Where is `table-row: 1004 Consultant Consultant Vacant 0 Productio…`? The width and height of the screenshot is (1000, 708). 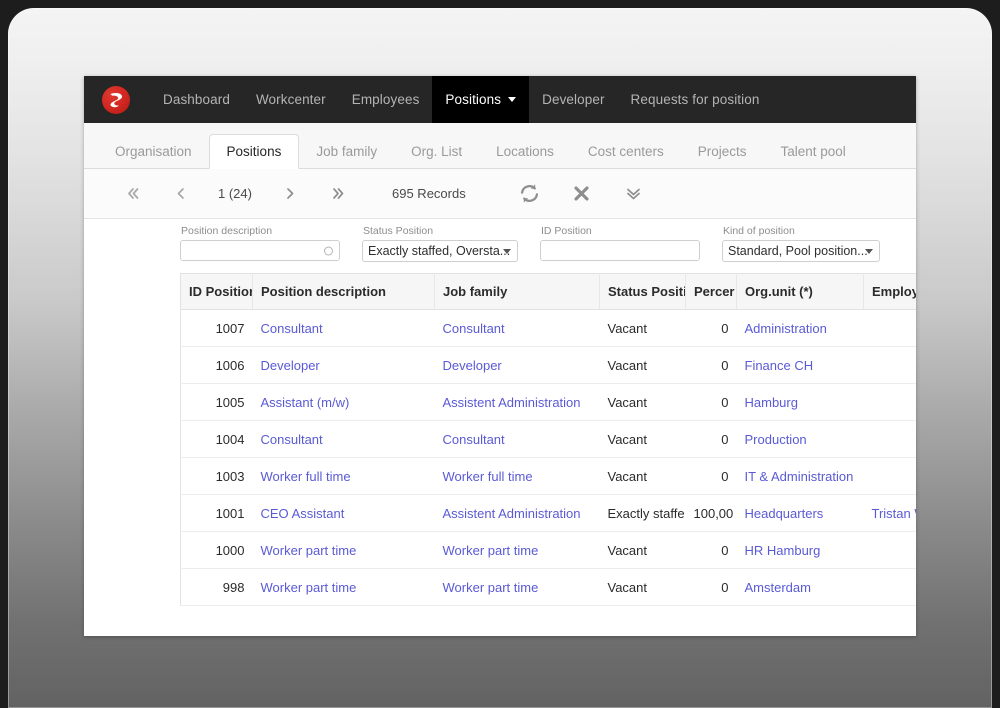
table-row: 1004 Consultant Consultant Vacant 0 Productio… is located at coordinates (548, 439).